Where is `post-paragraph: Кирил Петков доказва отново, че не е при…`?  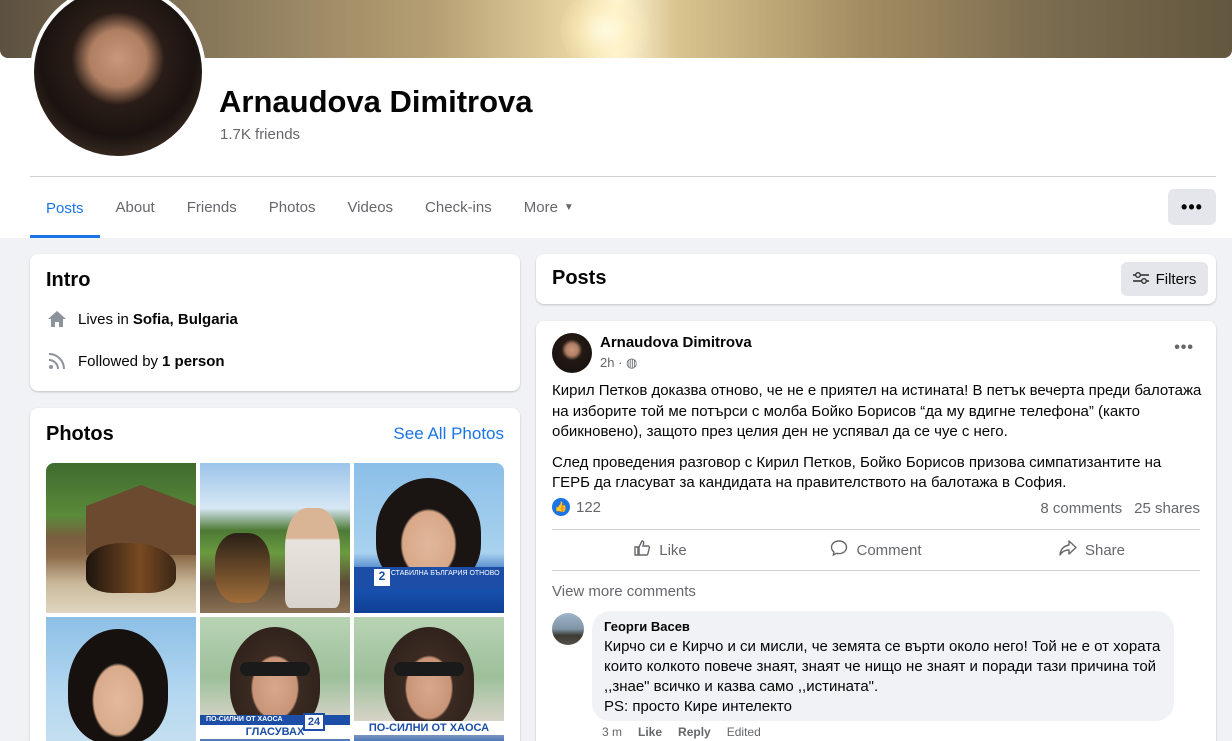 post-paragraph: Кирил Петков доказва отново, че не е при… is located at coordinates (877, 411).